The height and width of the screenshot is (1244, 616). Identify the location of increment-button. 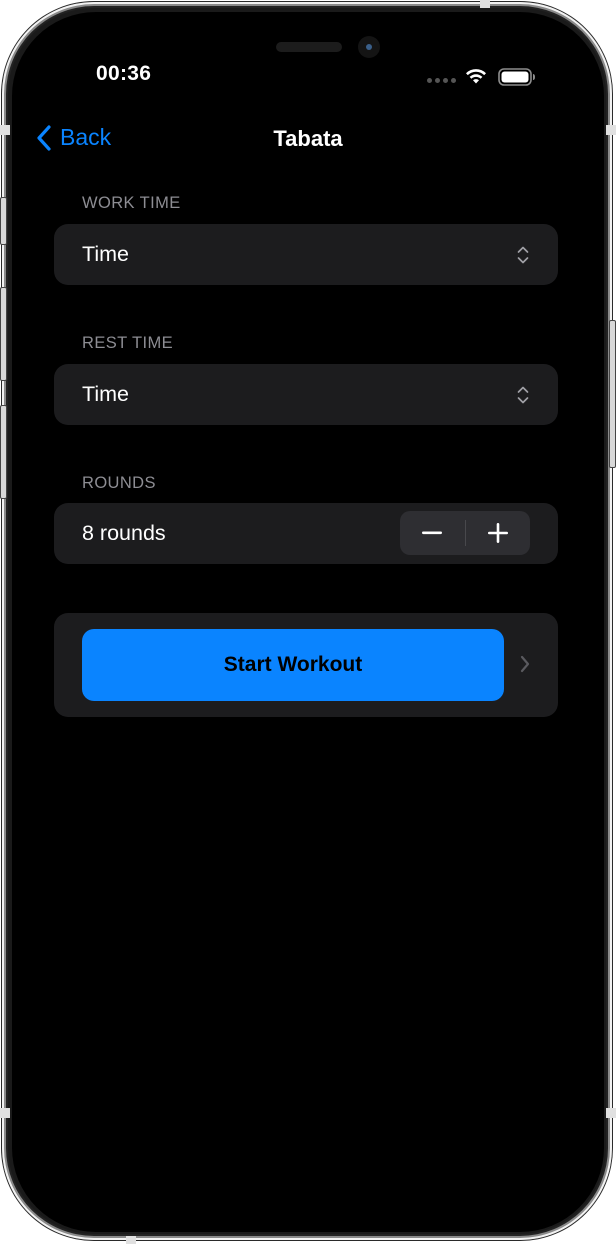
(498, 533).